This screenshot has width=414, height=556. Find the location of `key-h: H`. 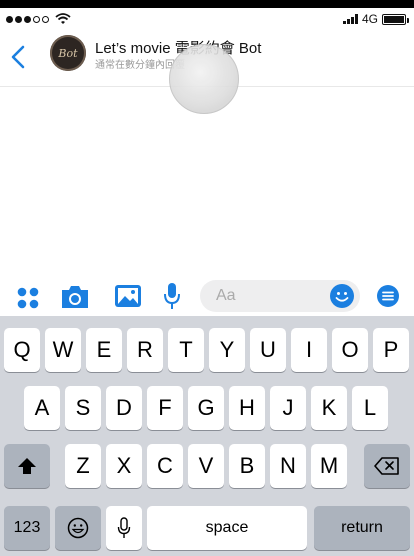

key-h: H is located at coordinates (247, 408).